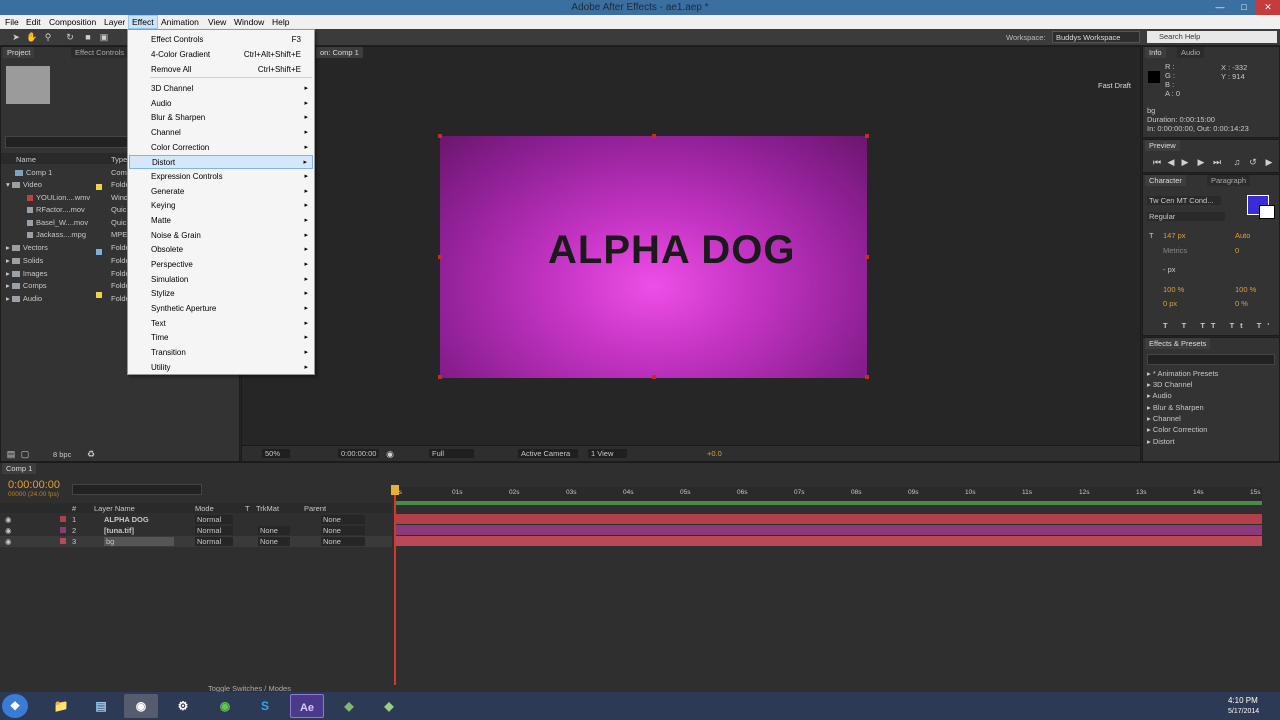  Describe the element at coordinates (27, 247) in the screenshot. I see `project-row: ▸ Vectors` at that location.